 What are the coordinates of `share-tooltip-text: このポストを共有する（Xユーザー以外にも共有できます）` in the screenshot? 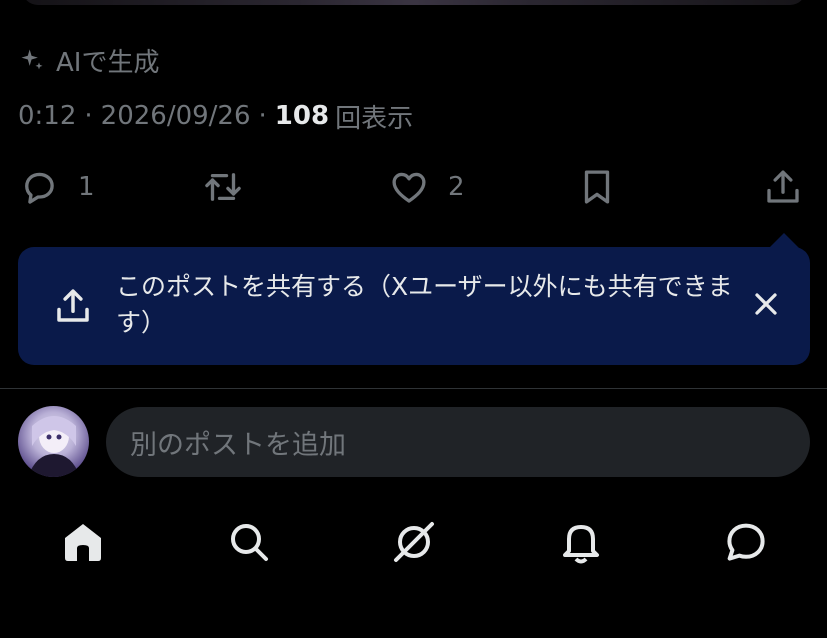 It's located at (424, 304).